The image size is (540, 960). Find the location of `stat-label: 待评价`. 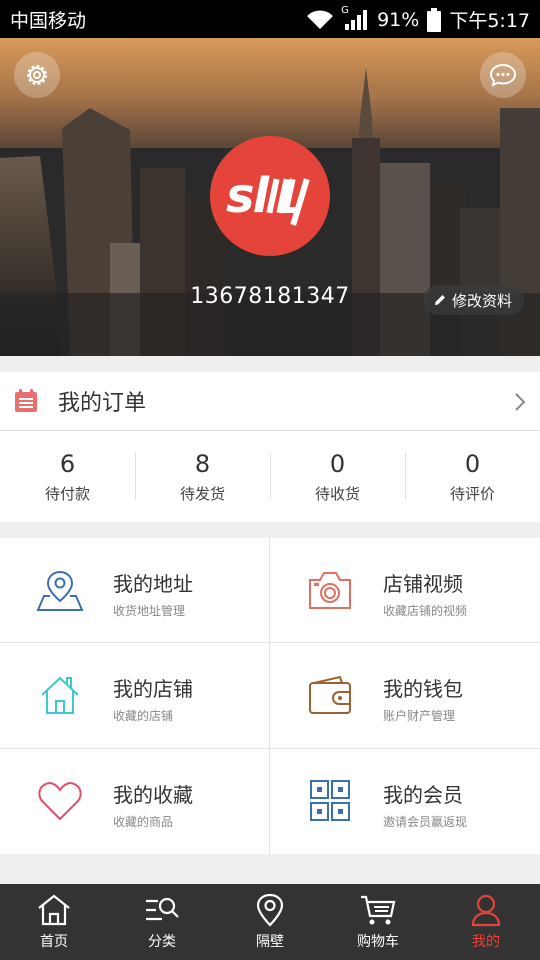

stat-label: 待评价 is located at coordinates (472, 493).